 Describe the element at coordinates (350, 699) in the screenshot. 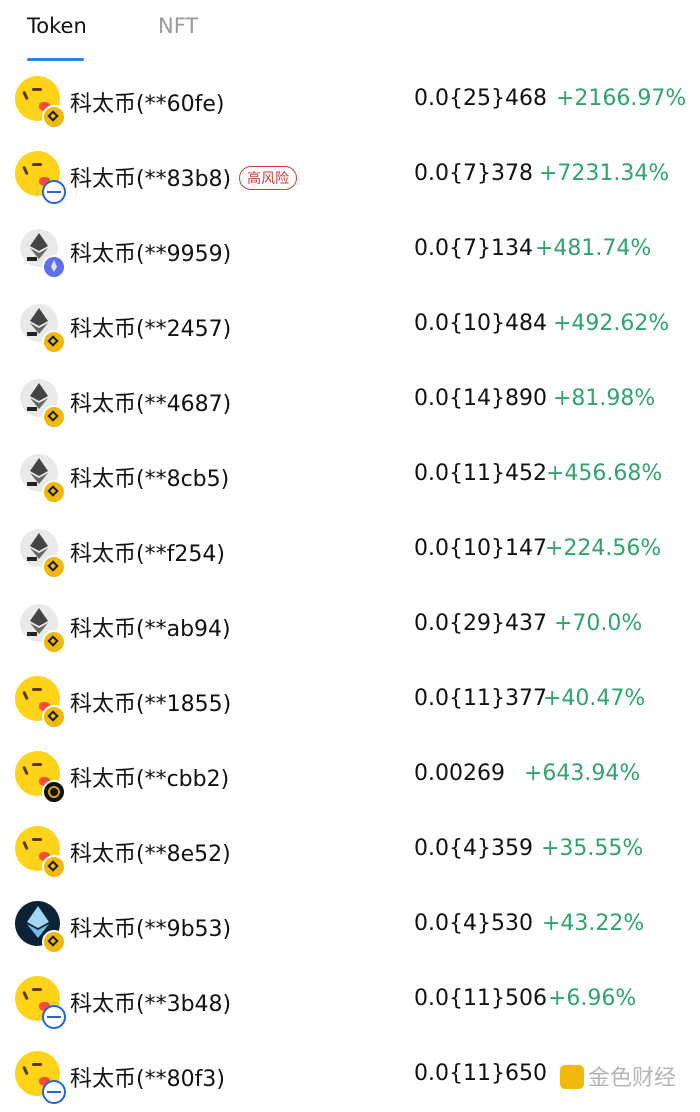

I see `token-row: 科太币(**1855) 0.0{11}377 +40.47%` at that location.